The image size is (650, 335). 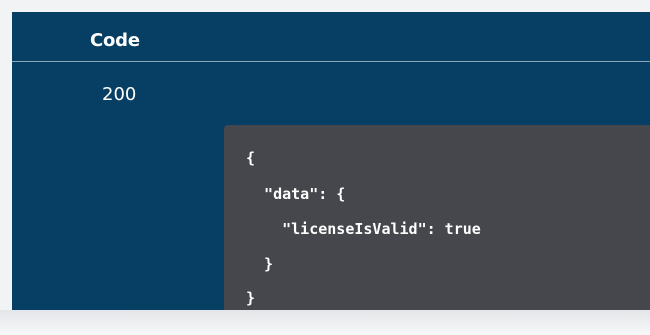 What do you see at coordinates (325, 322) in the screenshot?
I see `bottom-edge-shadow` at bounding box center [325, 322].